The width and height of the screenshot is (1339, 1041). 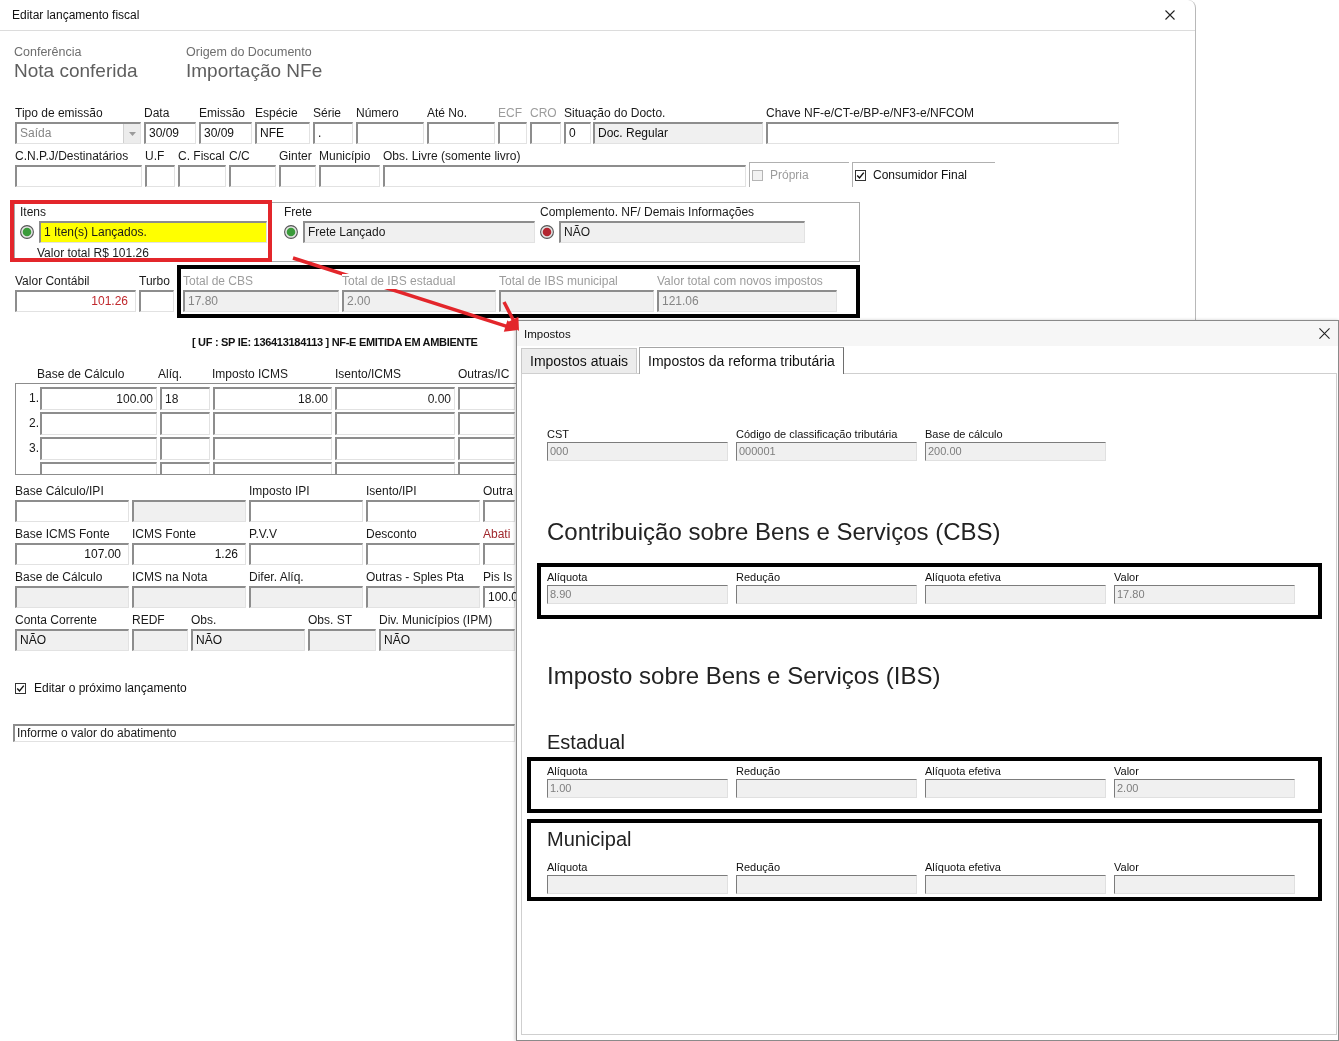 What do you see at coordinates (93, 253) in the screenshot?
I see `total-text: Valor total R$ 101.26` at bounding box center [93, 253].